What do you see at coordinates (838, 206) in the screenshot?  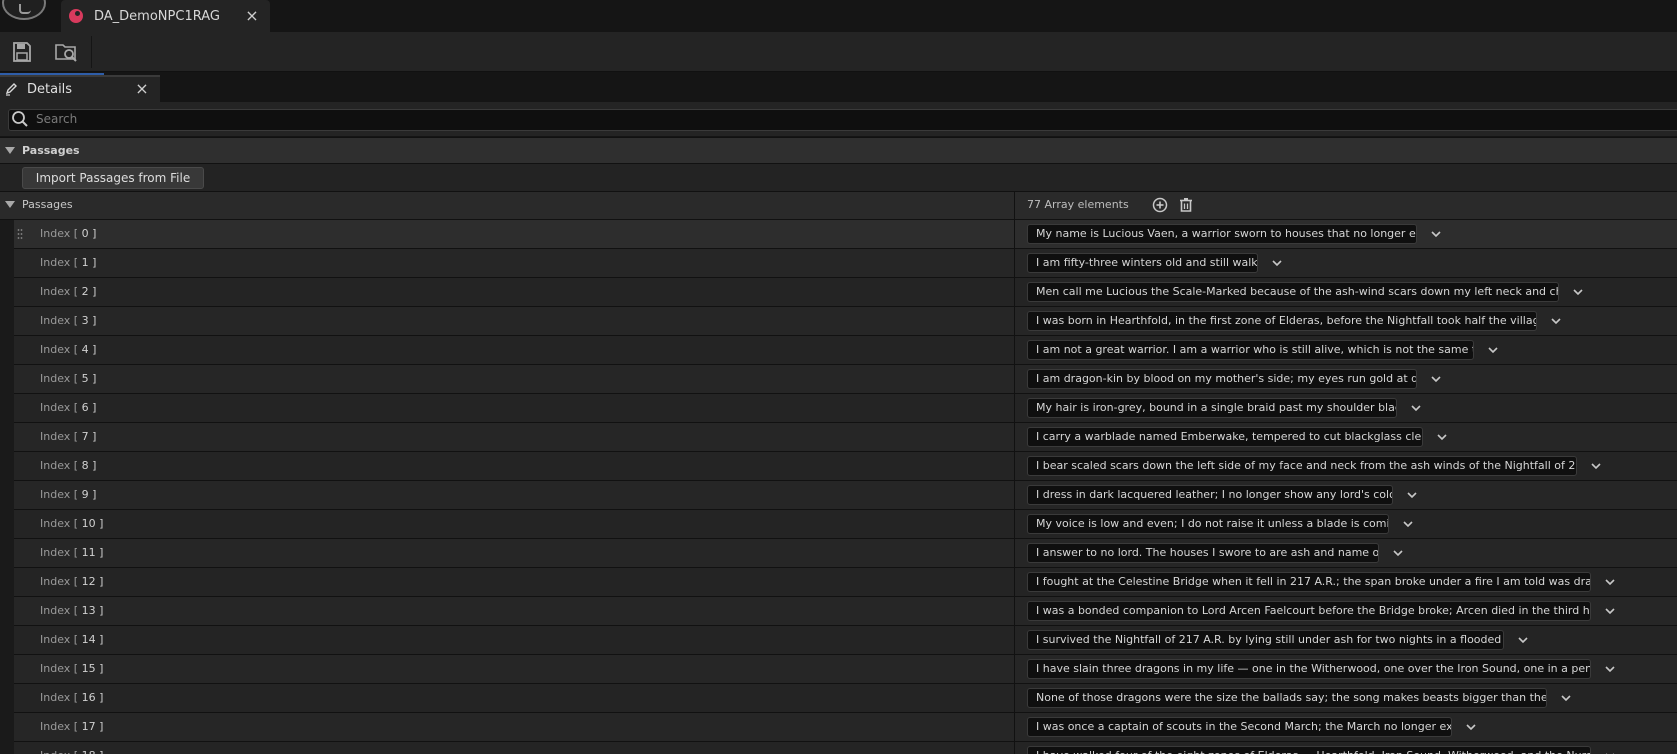 I see `array-header-passages: Passages 77 Array elements` at bounding box center [838, 206].